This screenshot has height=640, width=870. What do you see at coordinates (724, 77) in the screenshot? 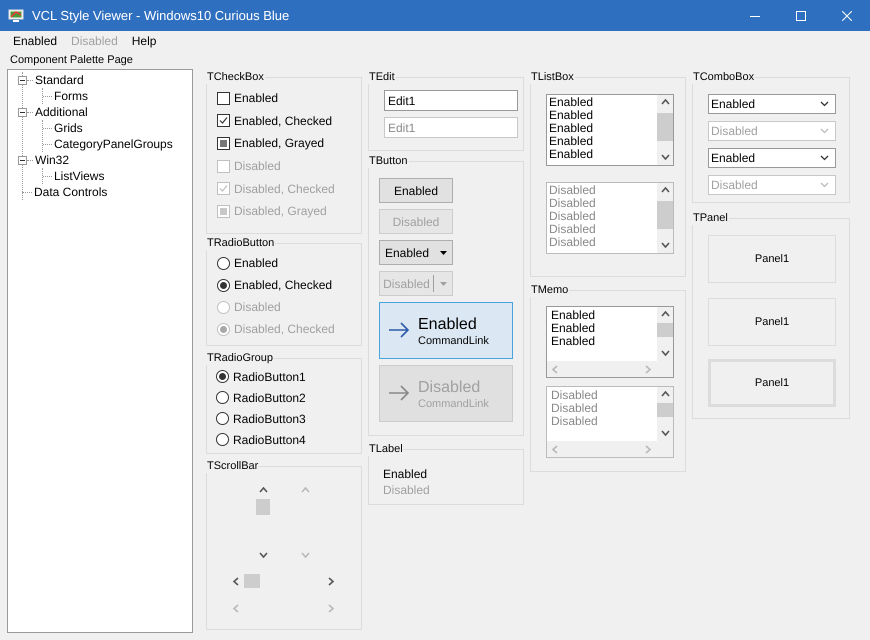
I see `group-title: TComboBox` at bounding box center [724, 77].